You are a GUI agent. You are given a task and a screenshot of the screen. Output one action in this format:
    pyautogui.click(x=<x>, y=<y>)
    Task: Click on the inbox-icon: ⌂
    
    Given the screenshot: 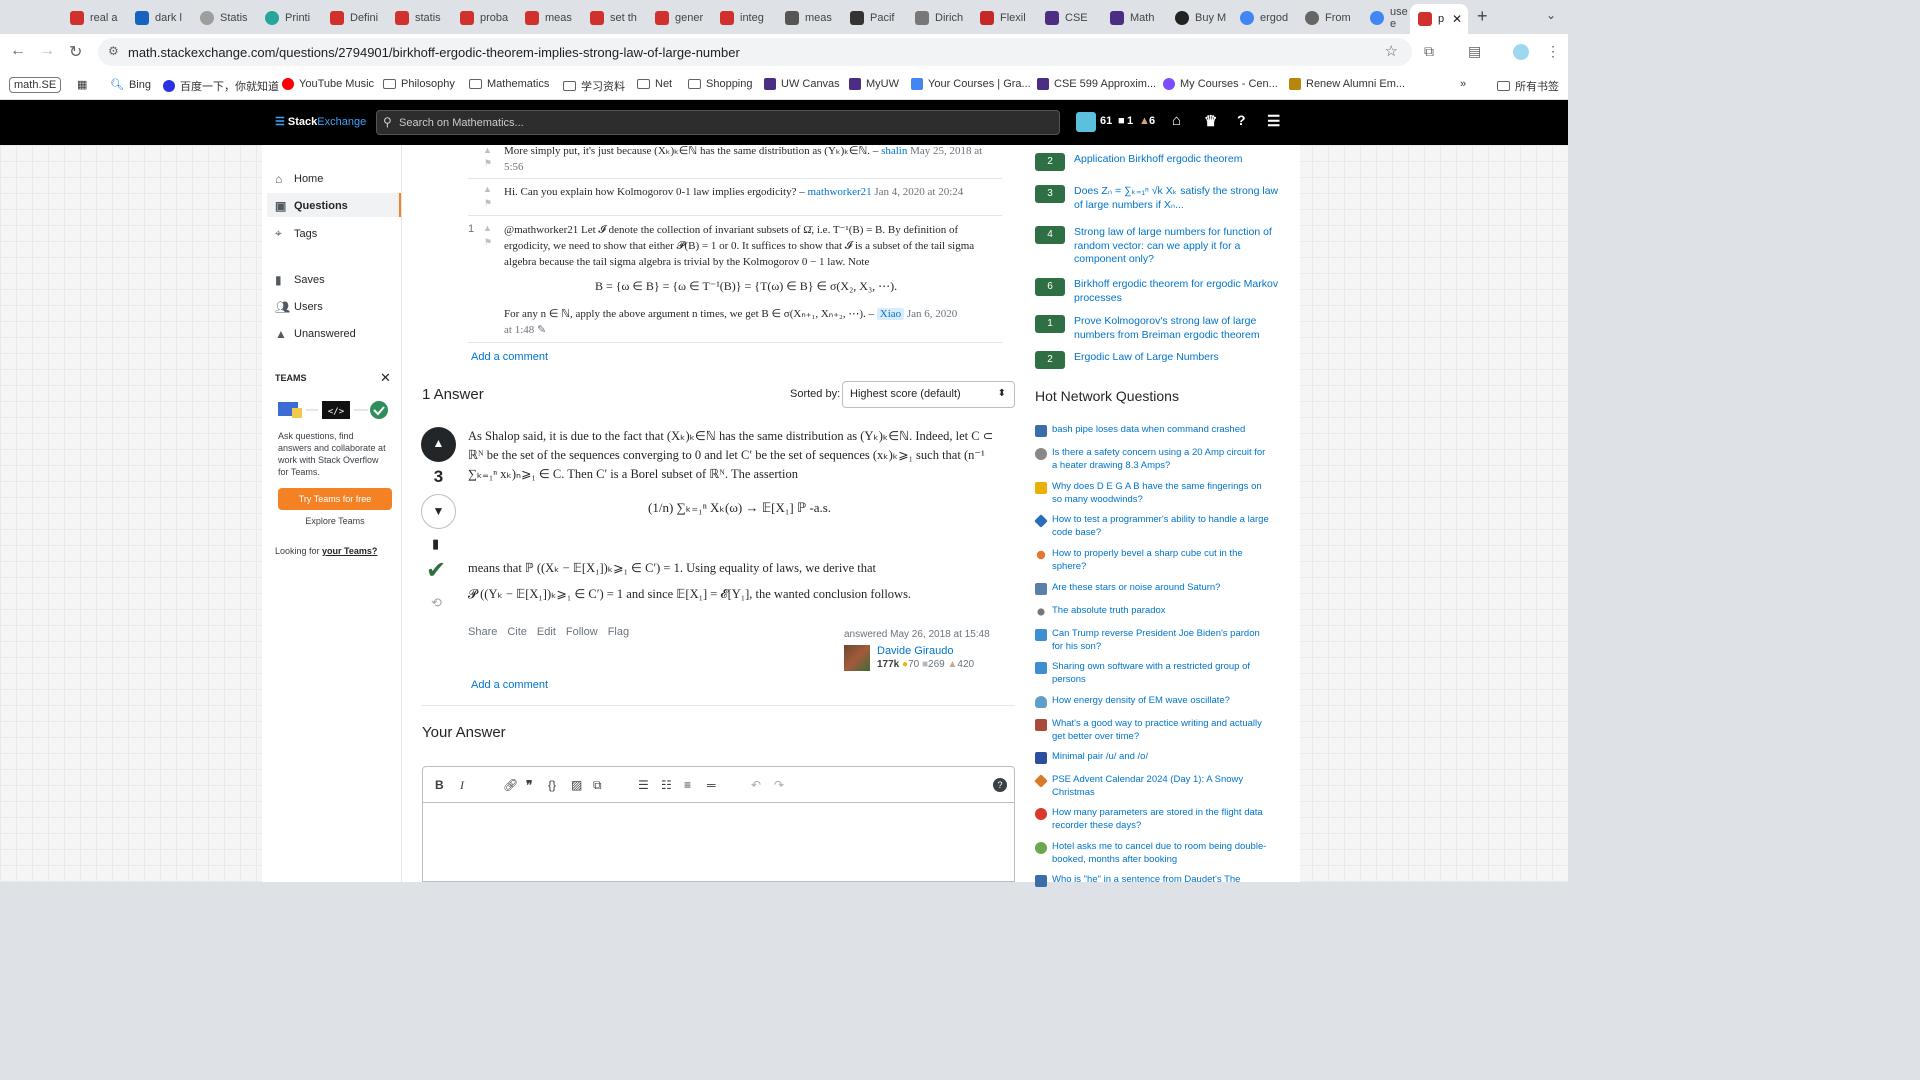 What is the action you would take?
    pyautogui.click(x=1176, y=120)
    